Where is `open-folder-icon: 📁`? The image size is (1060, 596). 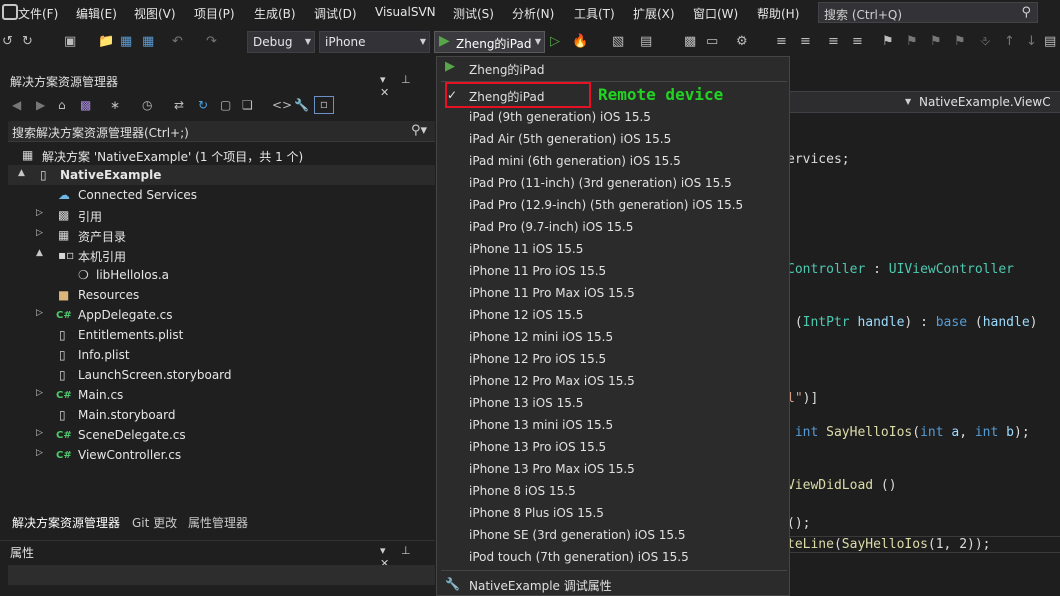
open-folder-icon: 📁 is located at coordinates (106, 41).